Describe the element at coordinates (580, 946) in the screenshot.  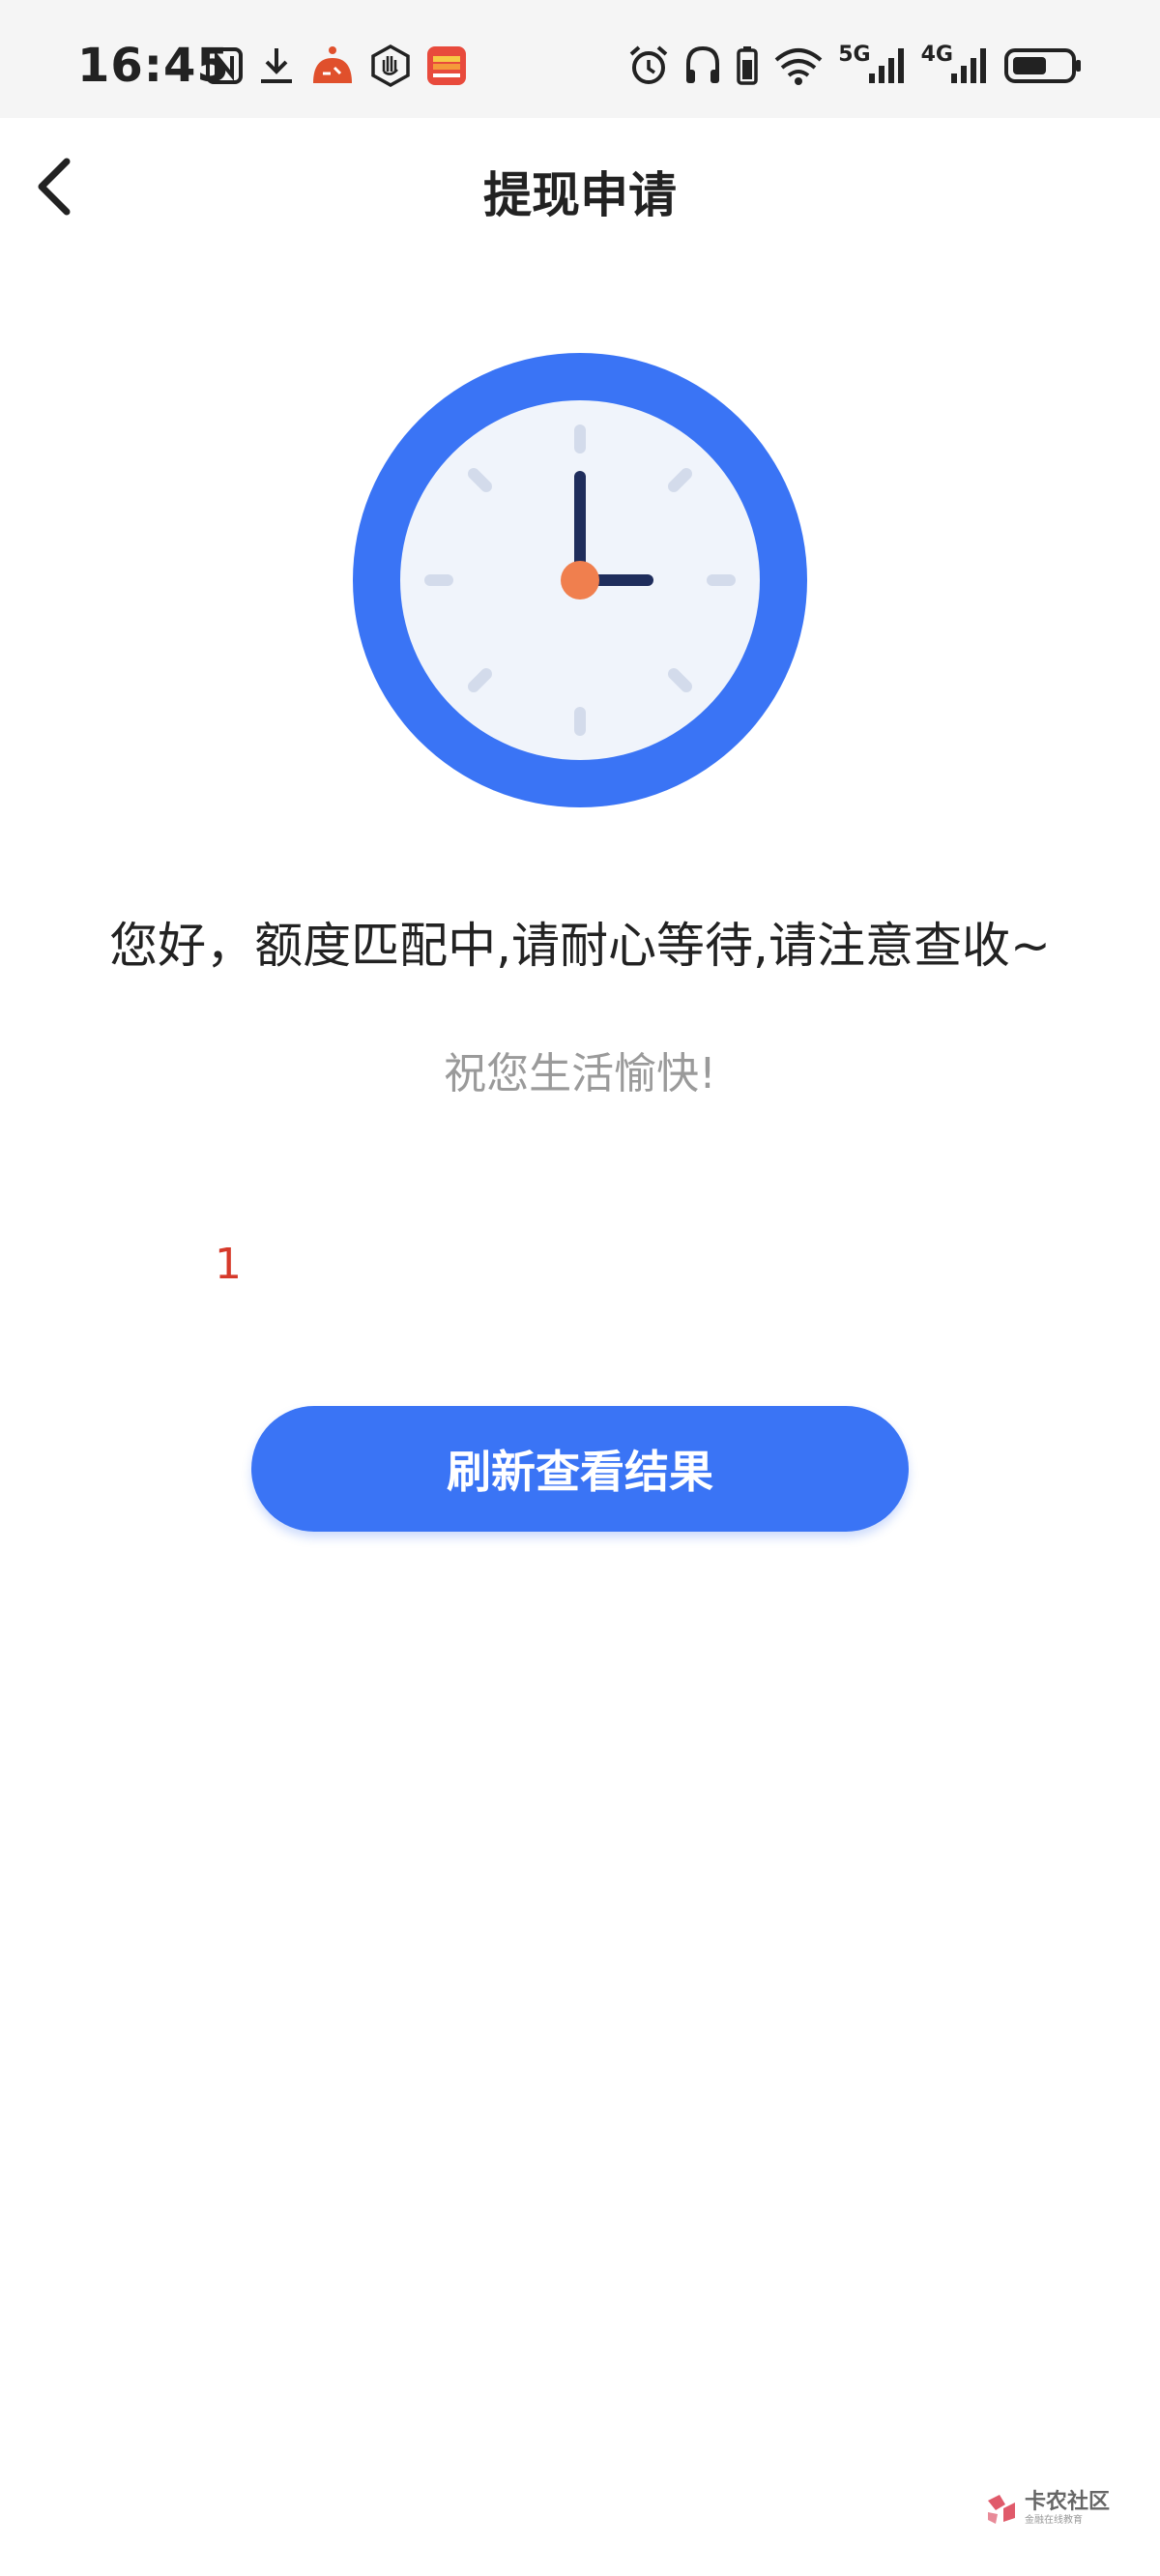
I see `main-message: 您好，额度匹配中,请耐心等待,请注意查收~` at that location.